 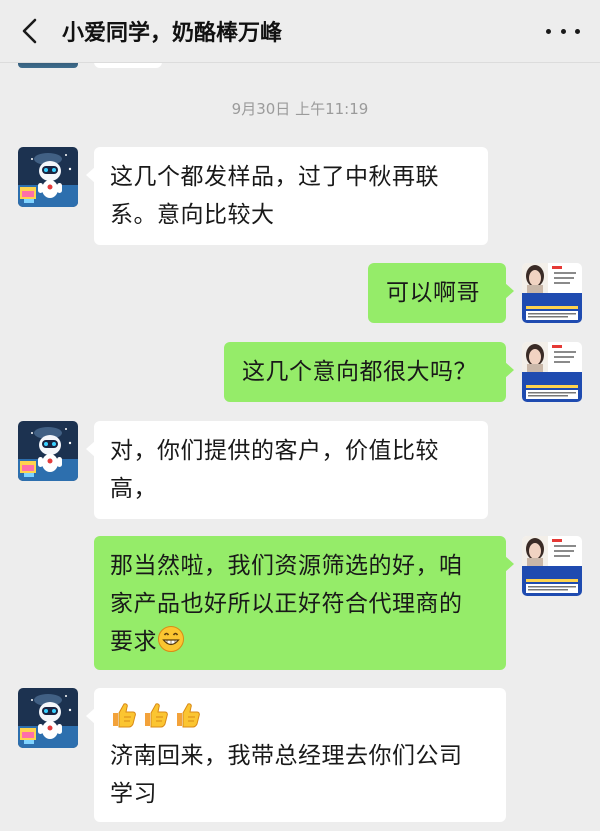 I want to click on chat-header: 小爱同学，奶酪棒万峰, so click(x=300, y=31).